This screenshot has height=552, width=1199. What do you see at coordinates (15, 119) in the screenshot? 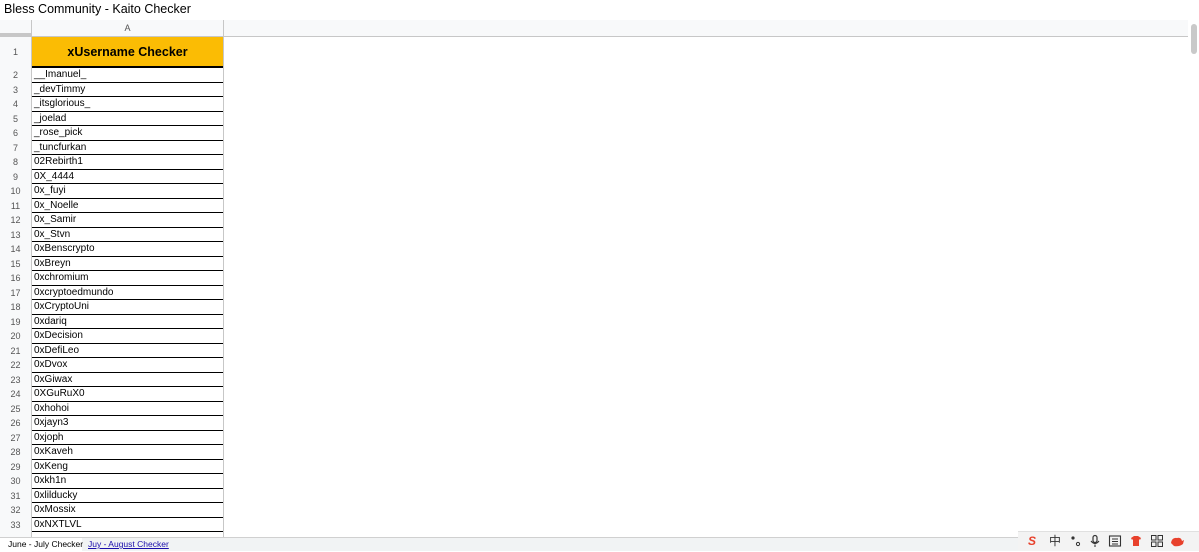
I see `row-number: 5` at bounding box center [15, 119].